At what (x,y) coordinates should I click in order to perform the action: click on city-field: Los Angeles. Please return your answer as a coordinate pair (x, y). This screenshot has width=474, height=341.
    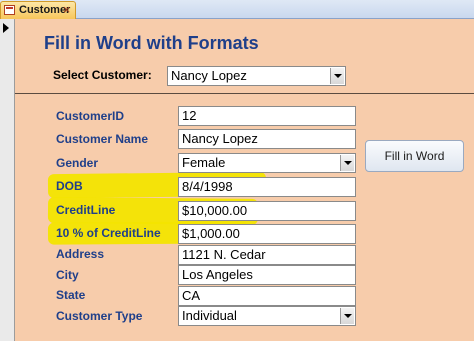
    Looking at the image, I should click on (267, 275).